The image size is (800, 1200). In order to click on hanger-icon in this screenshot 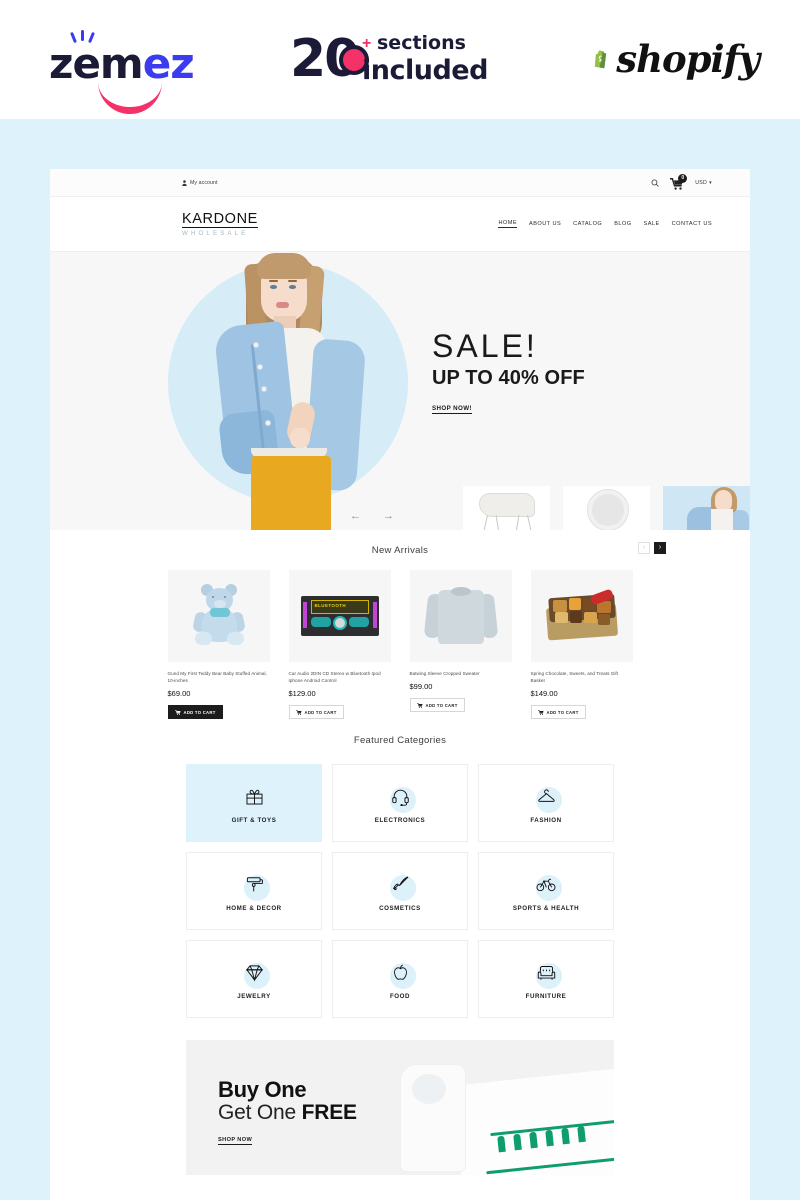, I will do `click(546, 797)`.